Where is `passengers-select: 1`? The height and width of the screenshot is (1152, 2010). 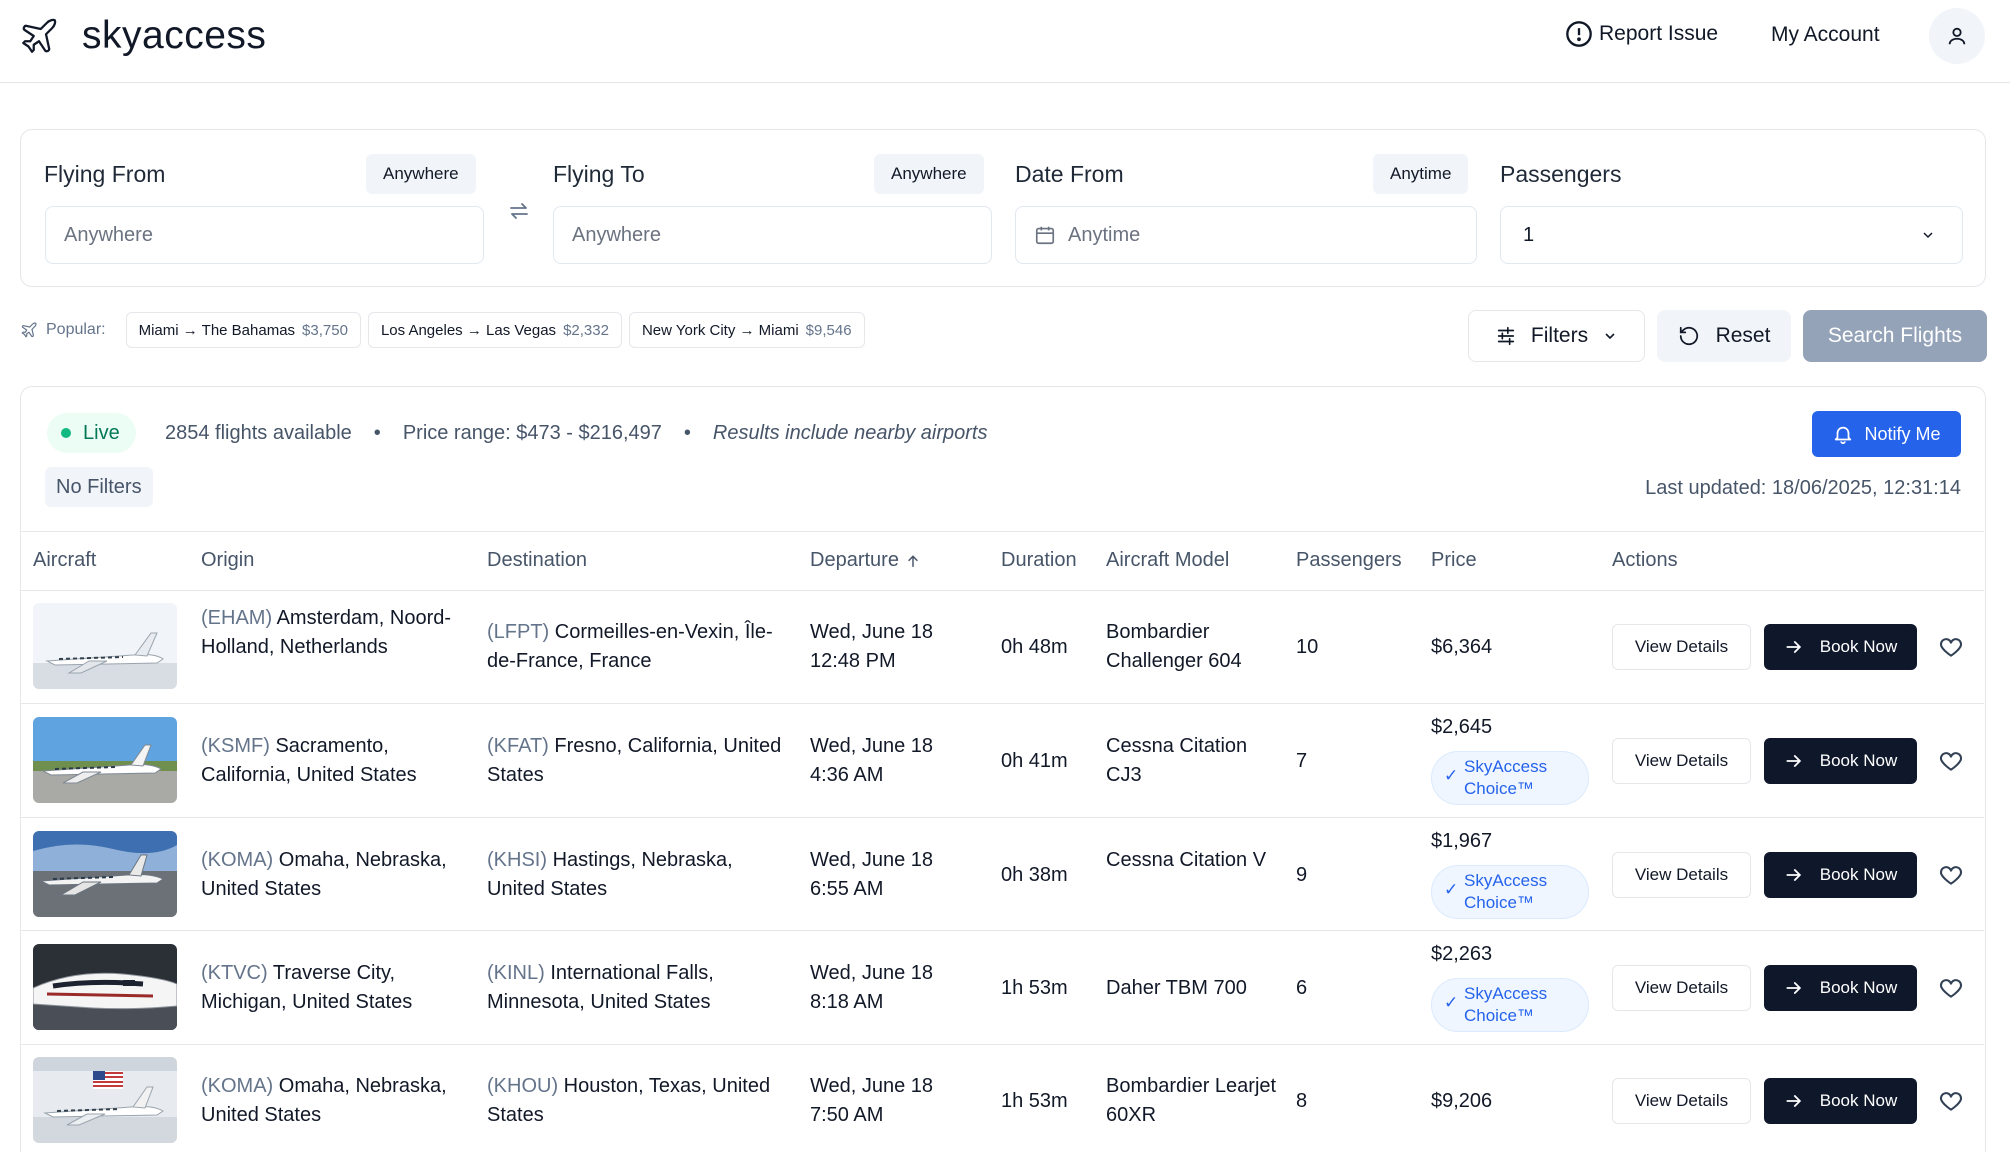
passengers-select: 1 is located at coordinates (1731, 235).